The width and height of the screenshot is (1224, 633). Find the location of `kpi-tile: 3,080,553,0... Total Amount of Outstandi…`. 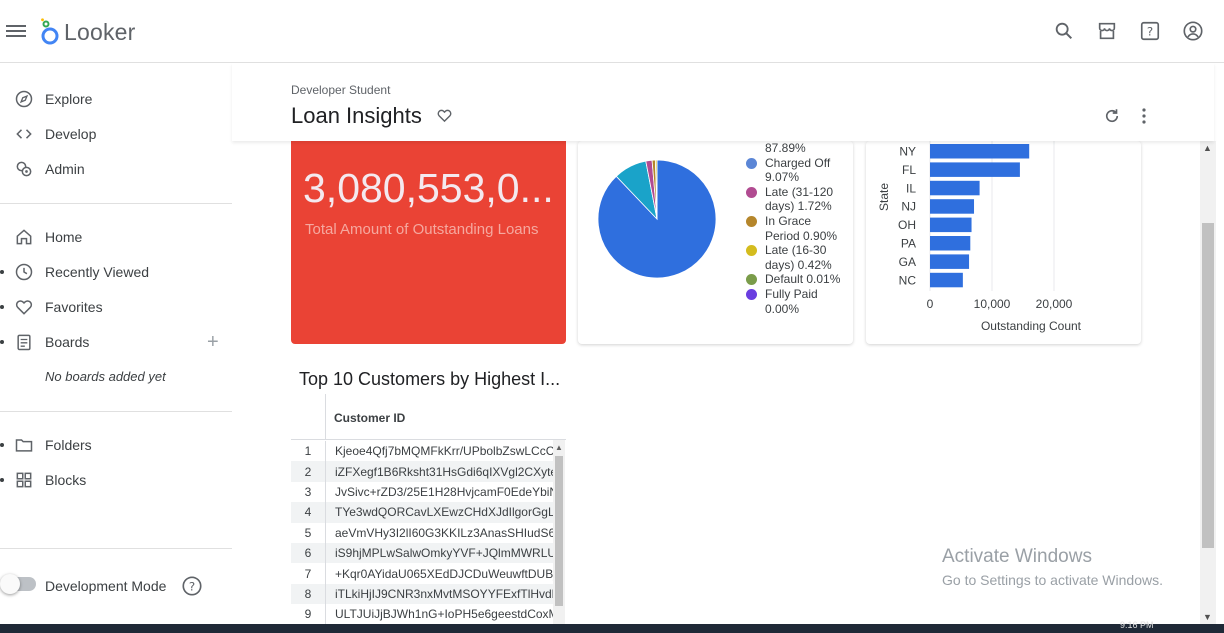

kpi-tile: 3,080,553,0... Total Amount of Outstandi… is located at coordinates (428, 242).